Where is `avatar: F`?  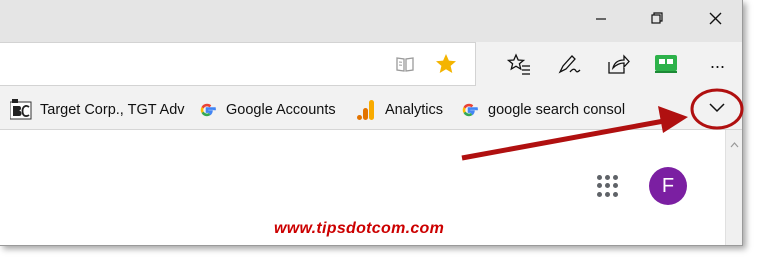 avatar: F is located at coordinates (668, 186).